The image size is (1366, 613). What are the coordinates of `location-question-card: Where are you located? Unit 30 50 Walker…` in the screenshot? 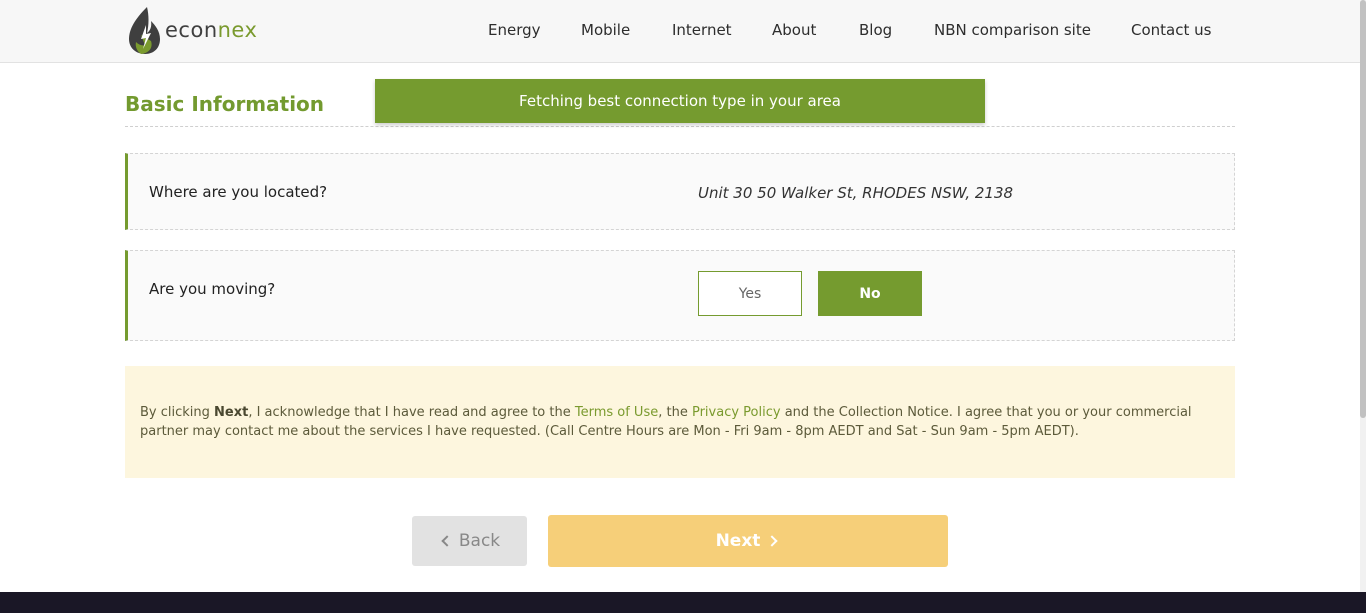 It's located at (680, 191).